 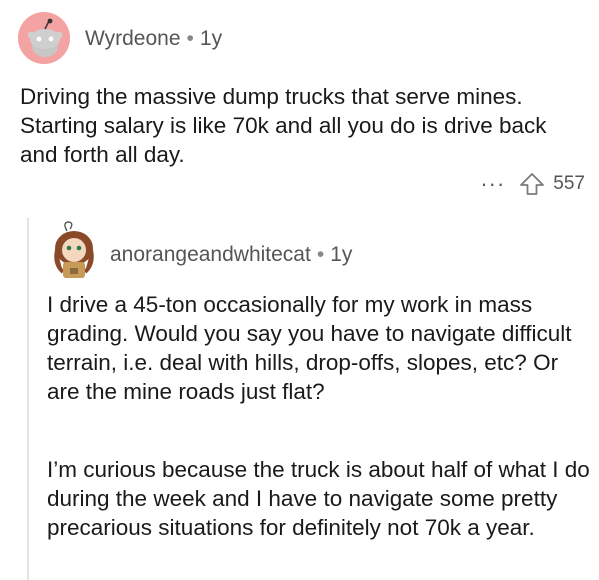 I want to click on comment-header: Wyrdeone • 1y, so click(x=153, y=39).